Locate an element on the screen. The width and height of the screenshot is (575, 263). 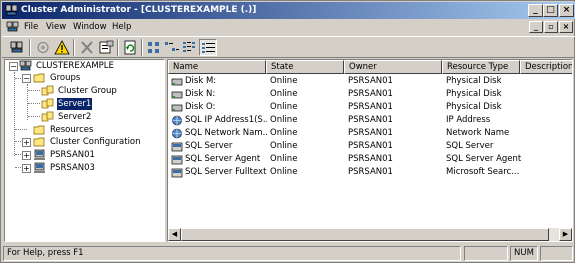
folder-open-icon is located at coordinates (39, 78).